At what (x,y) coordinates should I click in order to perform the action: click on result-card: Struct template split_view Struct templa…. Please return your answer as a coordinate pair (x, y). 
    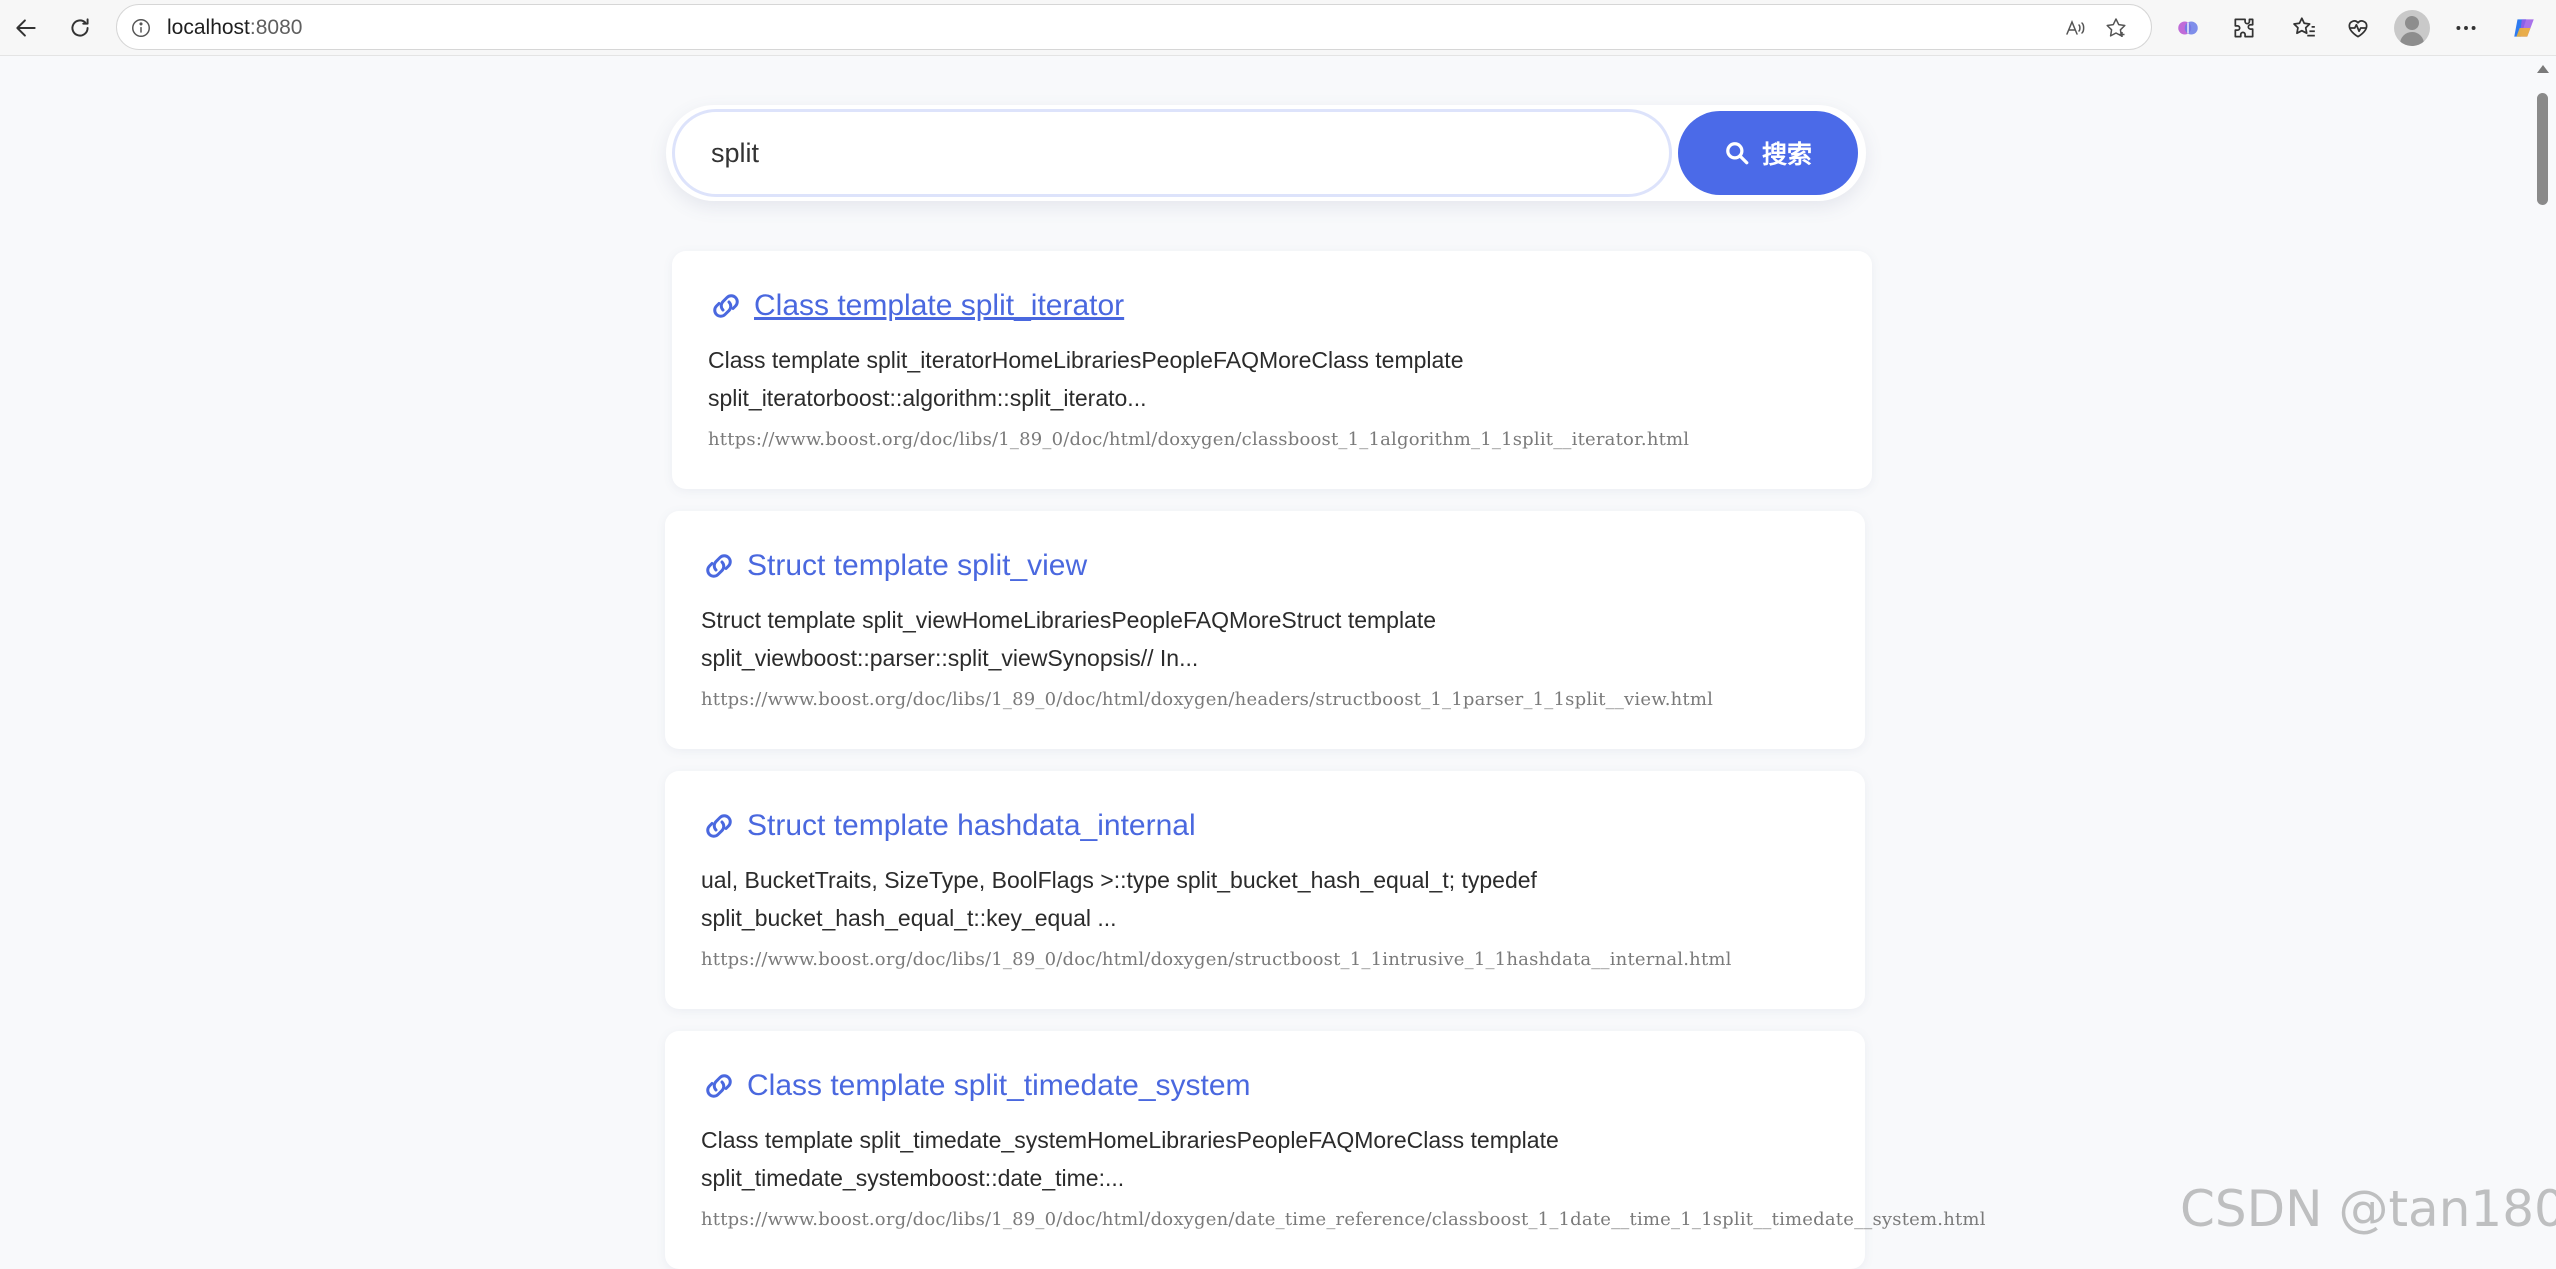
    Looking at the image, I should click on (1265, 630).